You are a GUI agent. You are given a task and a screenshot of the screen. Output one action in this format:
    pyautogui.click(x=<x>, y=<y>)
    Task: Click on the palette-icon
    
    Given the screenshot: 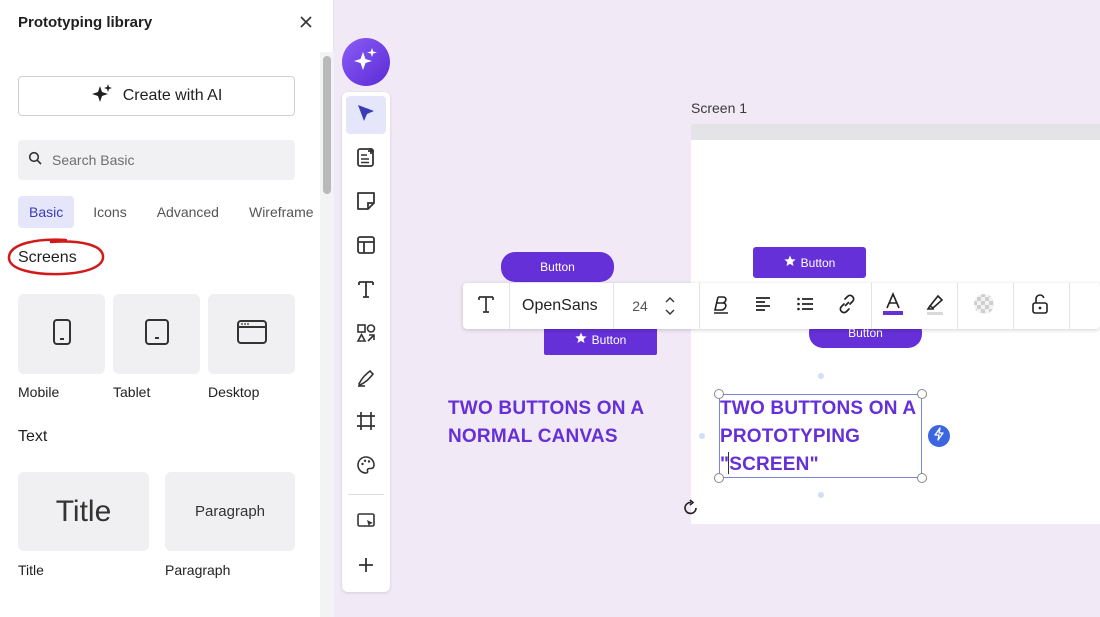 What is the action you would take?
    pyautogui.click(x=366, y=467)
    